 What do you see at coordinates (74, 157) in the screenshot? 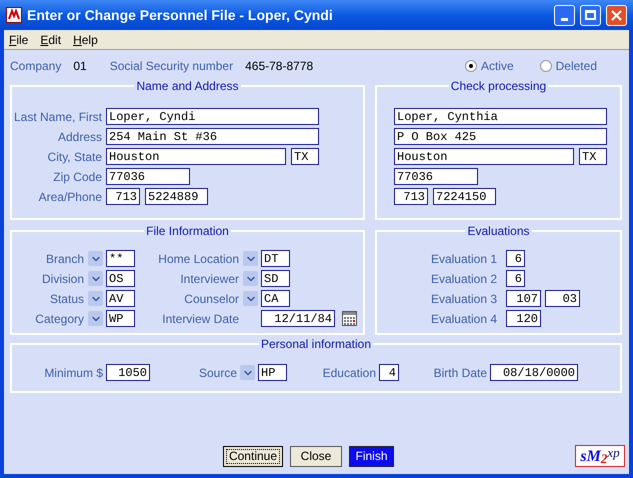
I see `field-label: City, State` at bounding box center [74, 157].